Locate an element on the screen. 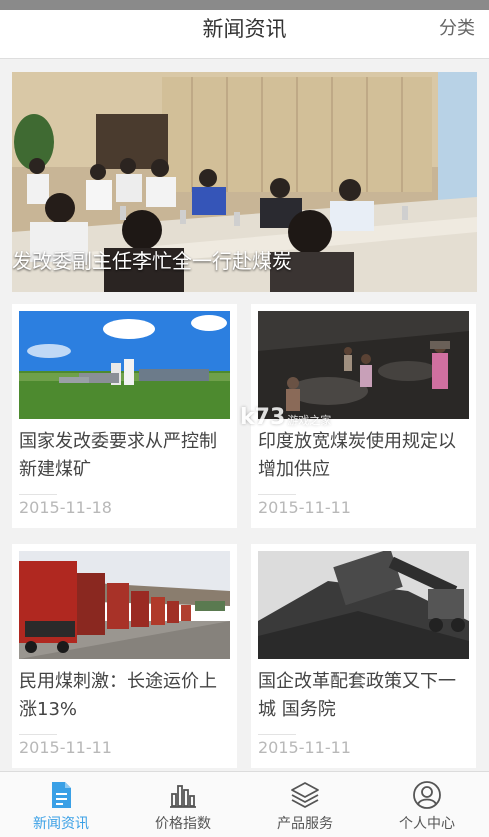 The image size is (489, 837). news-title: 国企改革配套政策又下一城 国务院 is located at coordinates (357, 695).